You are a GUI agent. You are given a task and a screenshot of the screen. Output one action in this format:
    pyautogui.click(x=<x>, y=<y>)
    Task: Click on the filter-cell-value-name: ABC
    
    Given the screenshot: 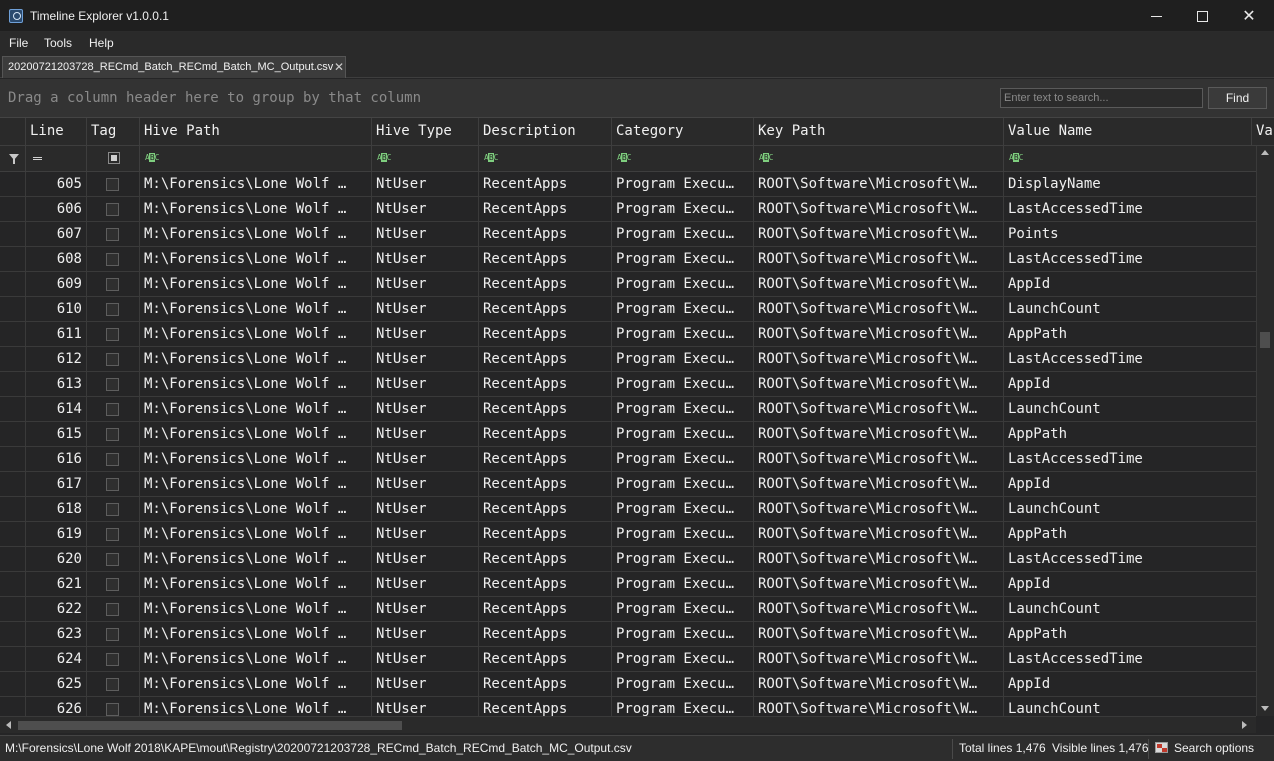 What is the action you would take?
    pyautogui.click(x=1130, y=159)
    